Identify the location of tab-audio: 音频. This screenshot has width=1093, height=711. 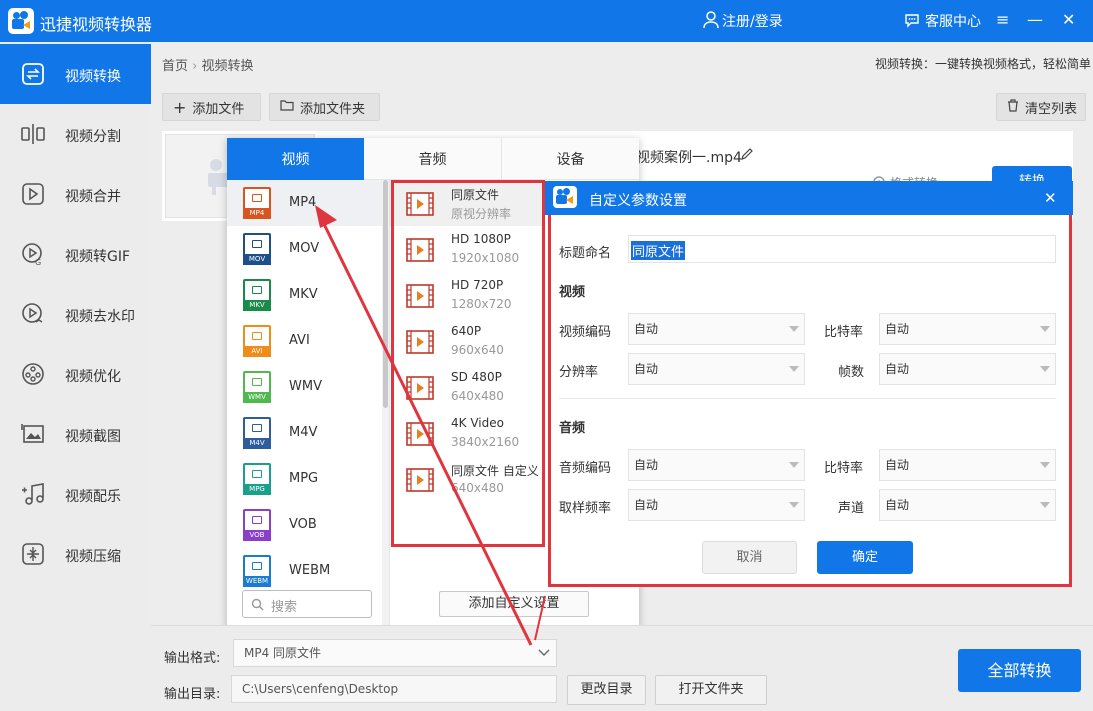
(432, 159).